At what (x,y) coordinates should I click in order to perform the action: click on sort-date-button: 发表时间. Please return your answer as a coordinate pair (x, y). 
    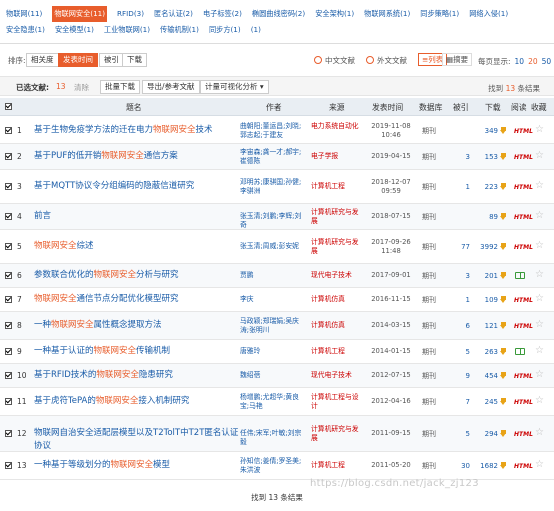
    Looking at the image, I should click on (78, 60).